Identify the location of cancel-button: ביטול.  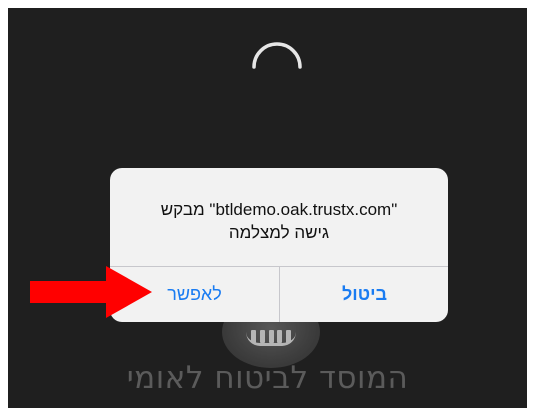
(364, 294).